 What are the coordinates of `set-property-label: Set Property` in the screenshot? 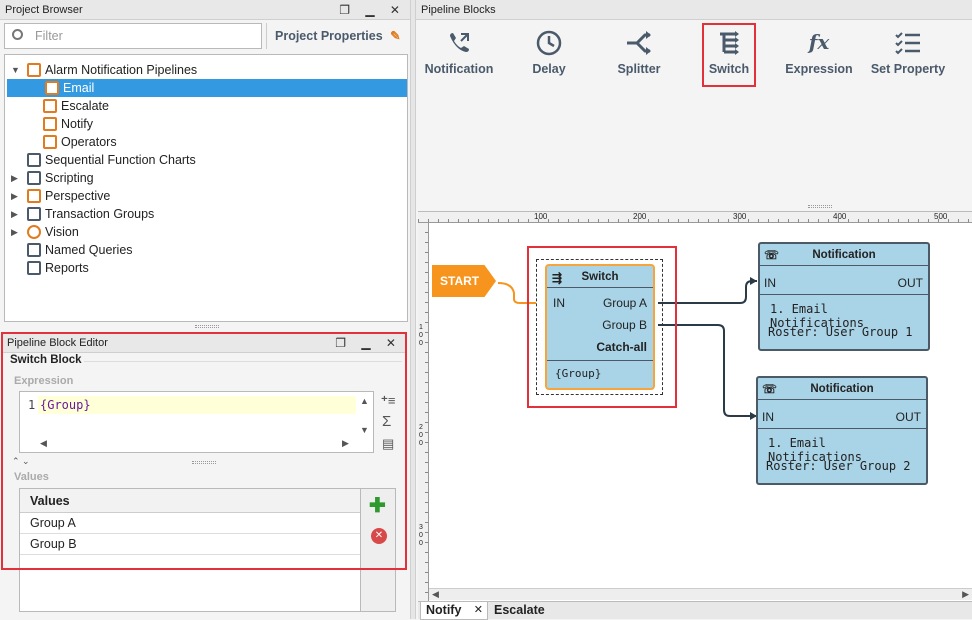 It's located at (908, 69).